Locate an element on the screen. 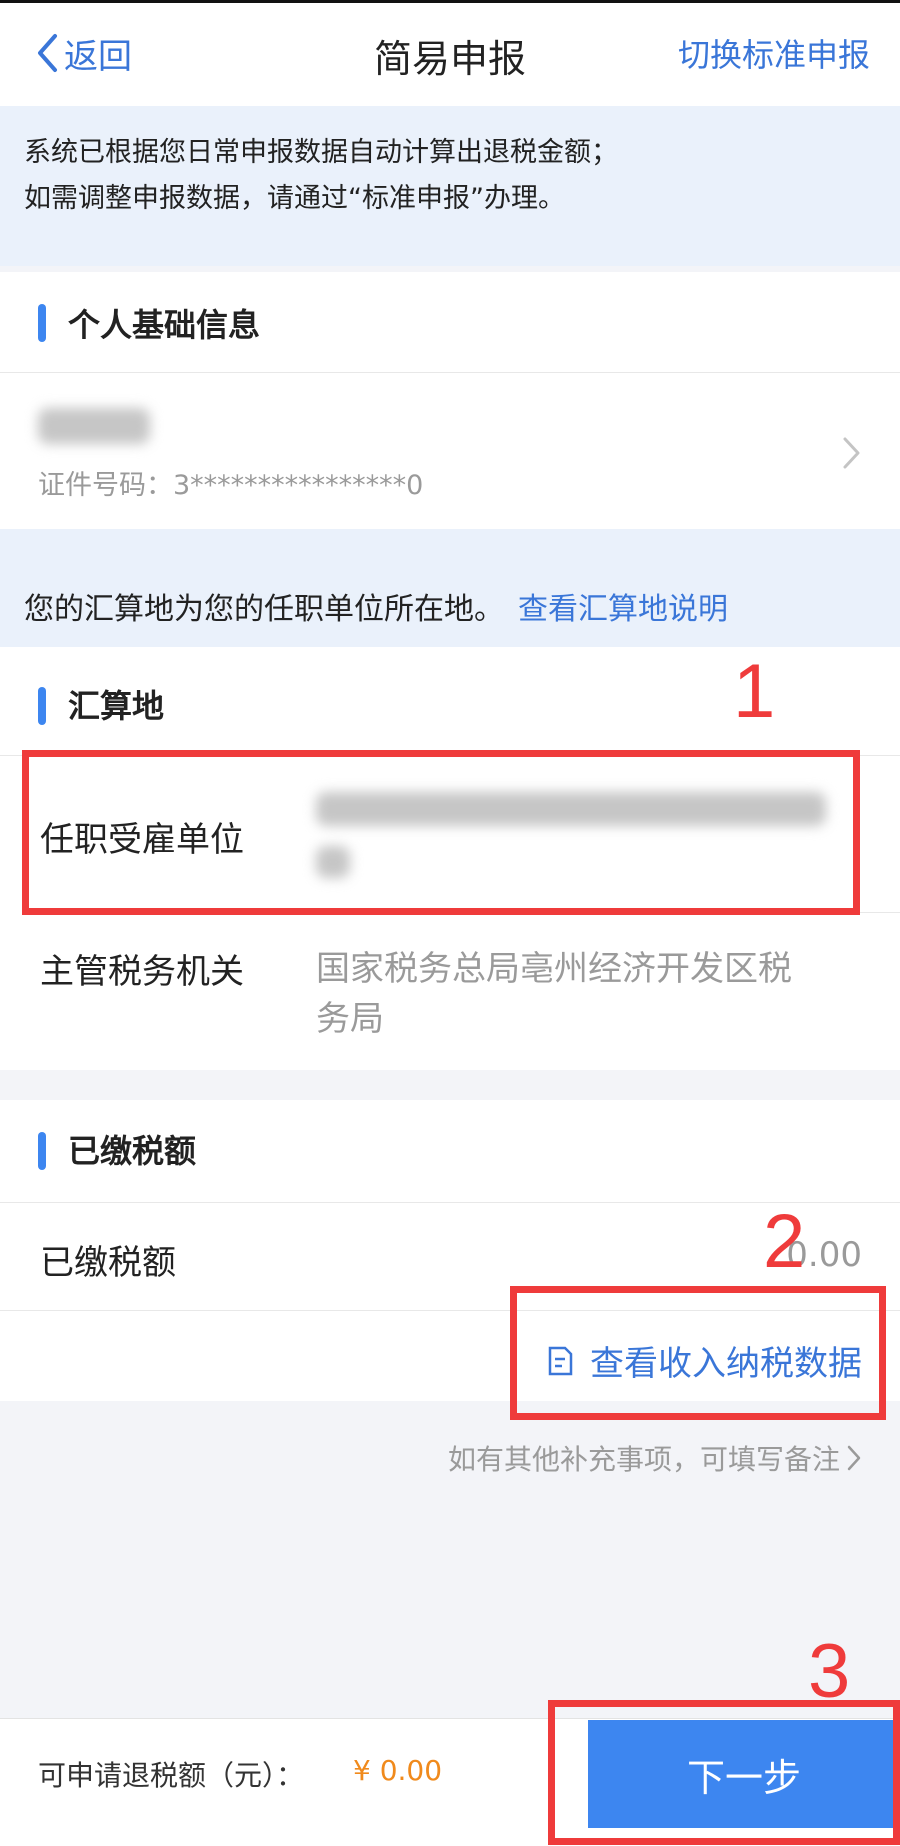 The height and width of the screenshot is (1846, 900). switch-standard-declaration-link: 切换标准申报 is located at coordinates (774, 53).